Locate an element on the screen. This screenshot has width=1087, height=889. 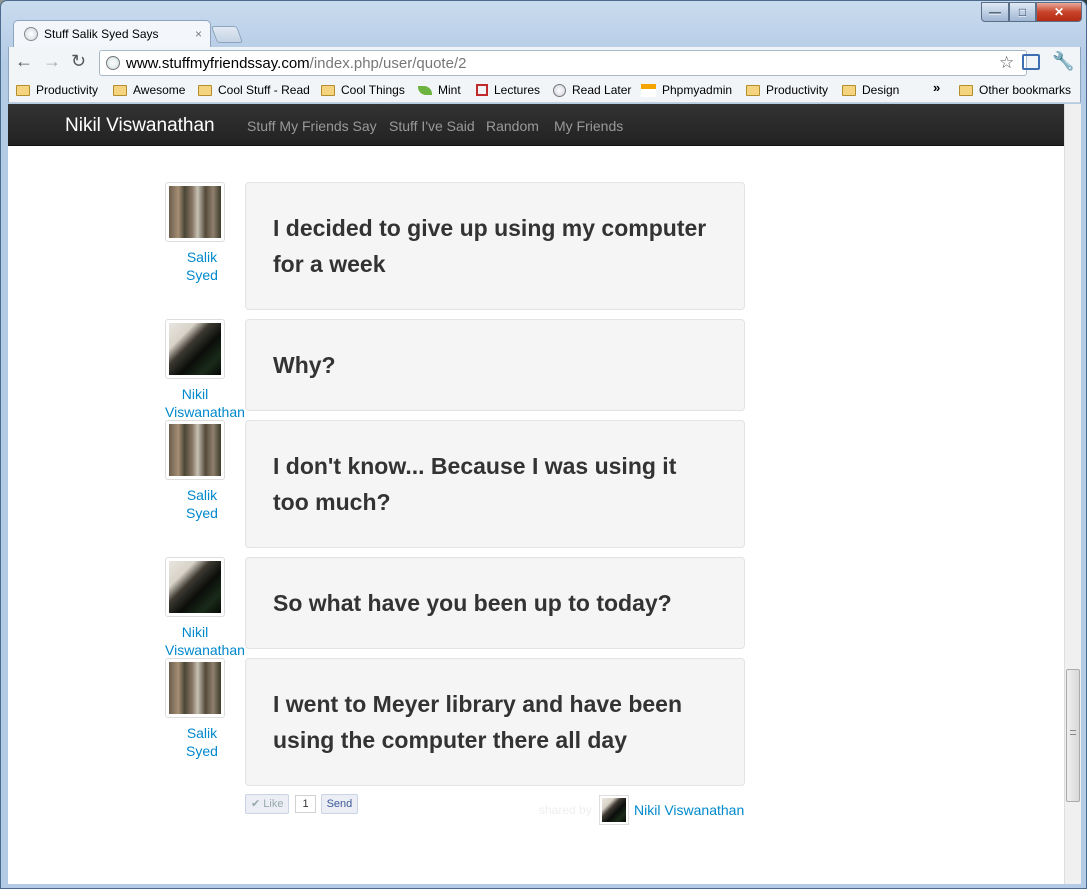
nav-random: Random is located at coordinates (512, 126).